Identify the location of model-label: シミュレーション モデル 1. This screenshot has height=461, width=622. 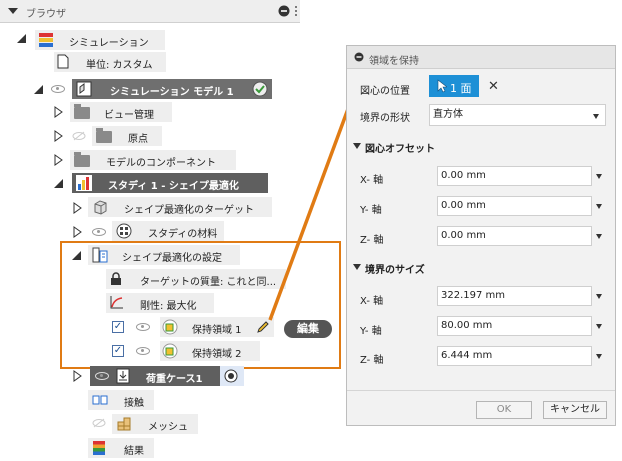
(172, 92).